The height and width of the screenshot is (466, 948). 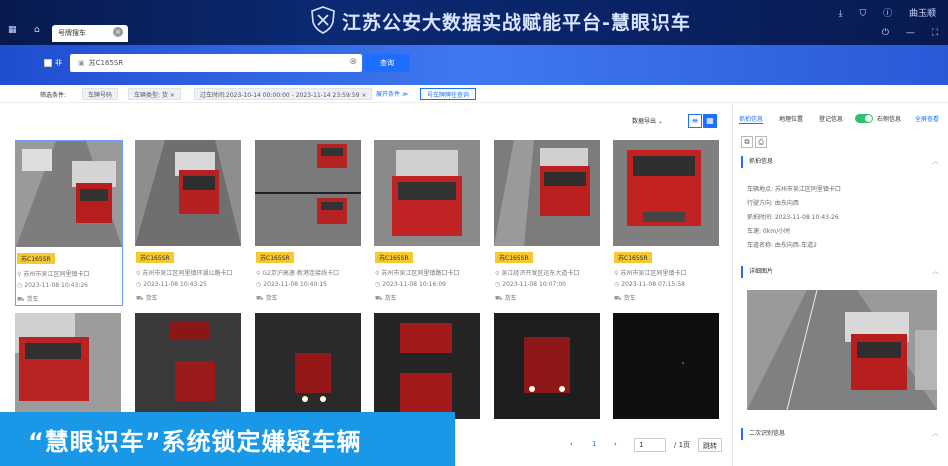 I want to click on card-time: 2023-11-08 10:07:00, so click(x=534, y=284).